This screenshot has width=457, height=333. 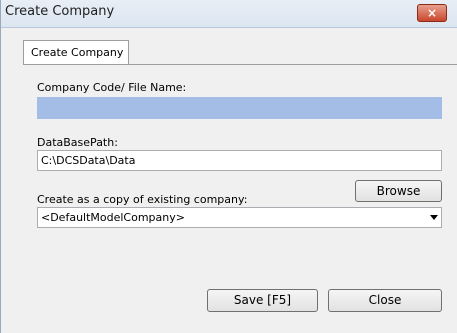 I want to click on save-button: Save [F5], so click(x=262, y=300).